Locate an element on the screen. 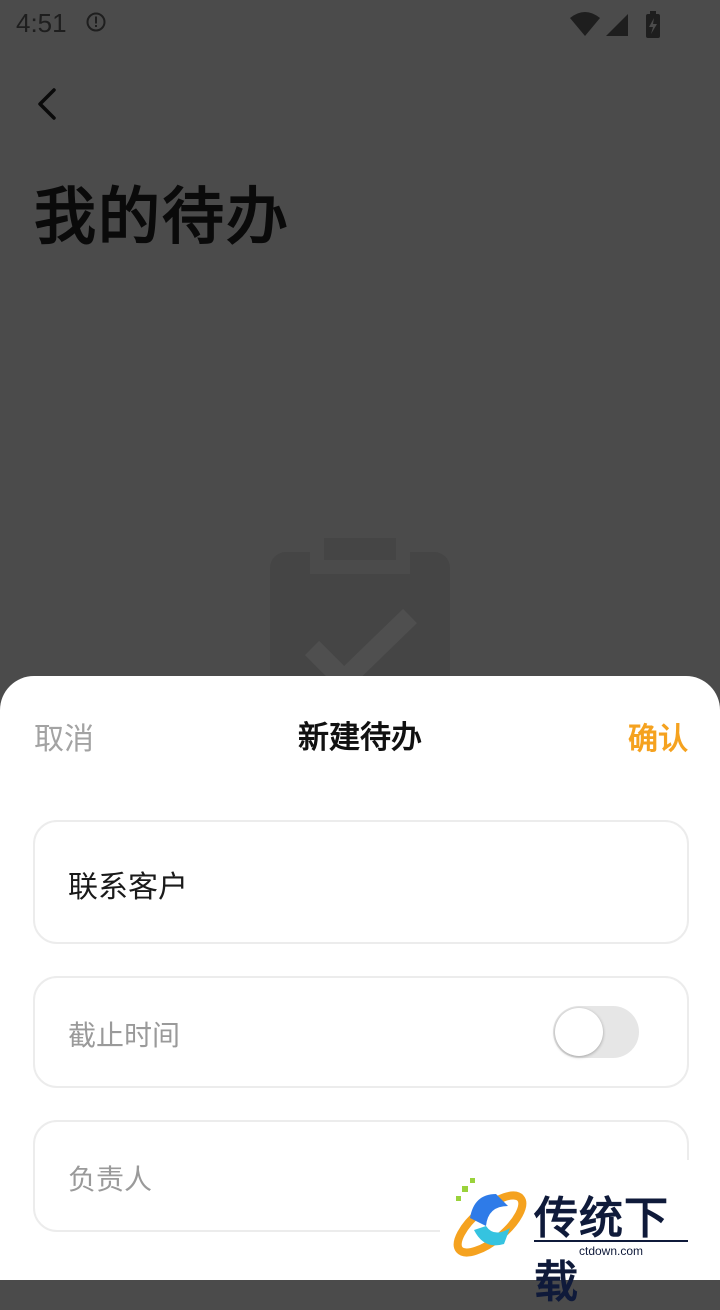 The image size is (720, 1310). wifi-icon is located at coordinates (585, 24).